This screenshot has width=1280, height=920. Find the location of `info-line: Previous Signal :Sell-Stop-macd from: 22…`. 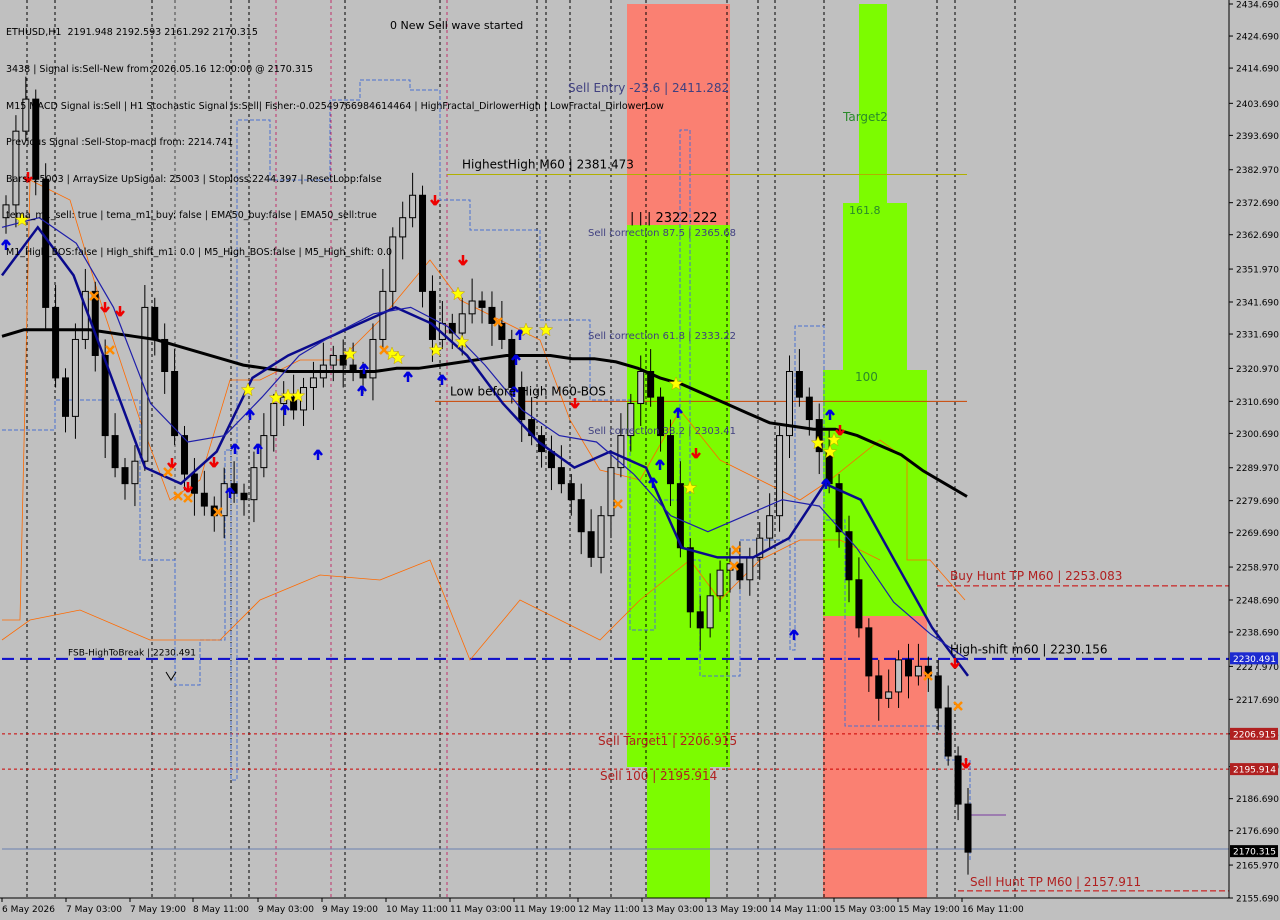

info-line: Previous Signal :Sell-Stop-macd from: 22… is located at coordinates (120, 143).